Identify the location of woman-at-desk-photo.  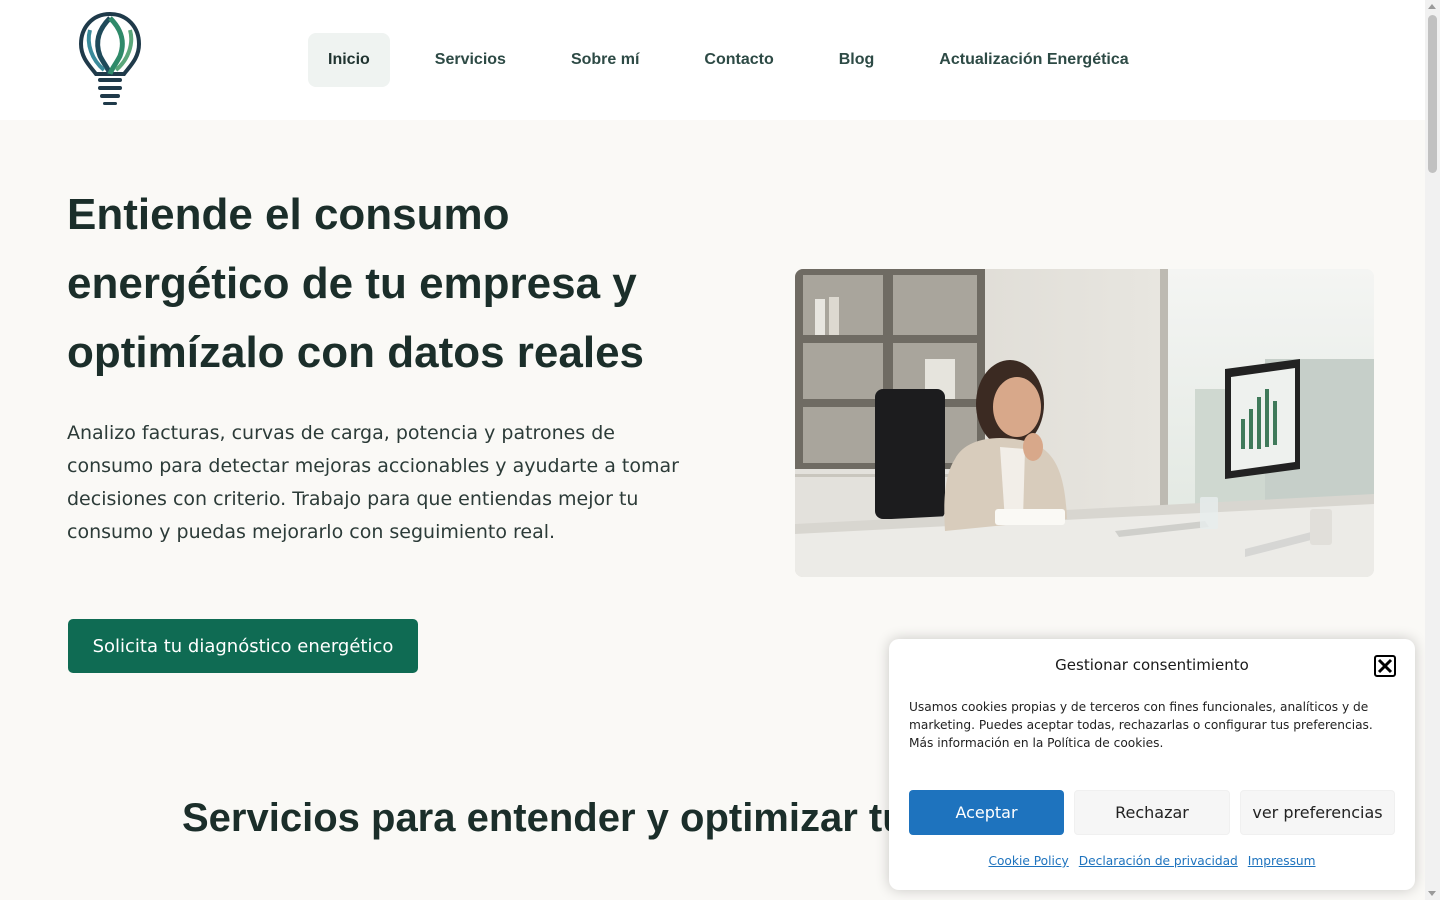
(1084, 423).